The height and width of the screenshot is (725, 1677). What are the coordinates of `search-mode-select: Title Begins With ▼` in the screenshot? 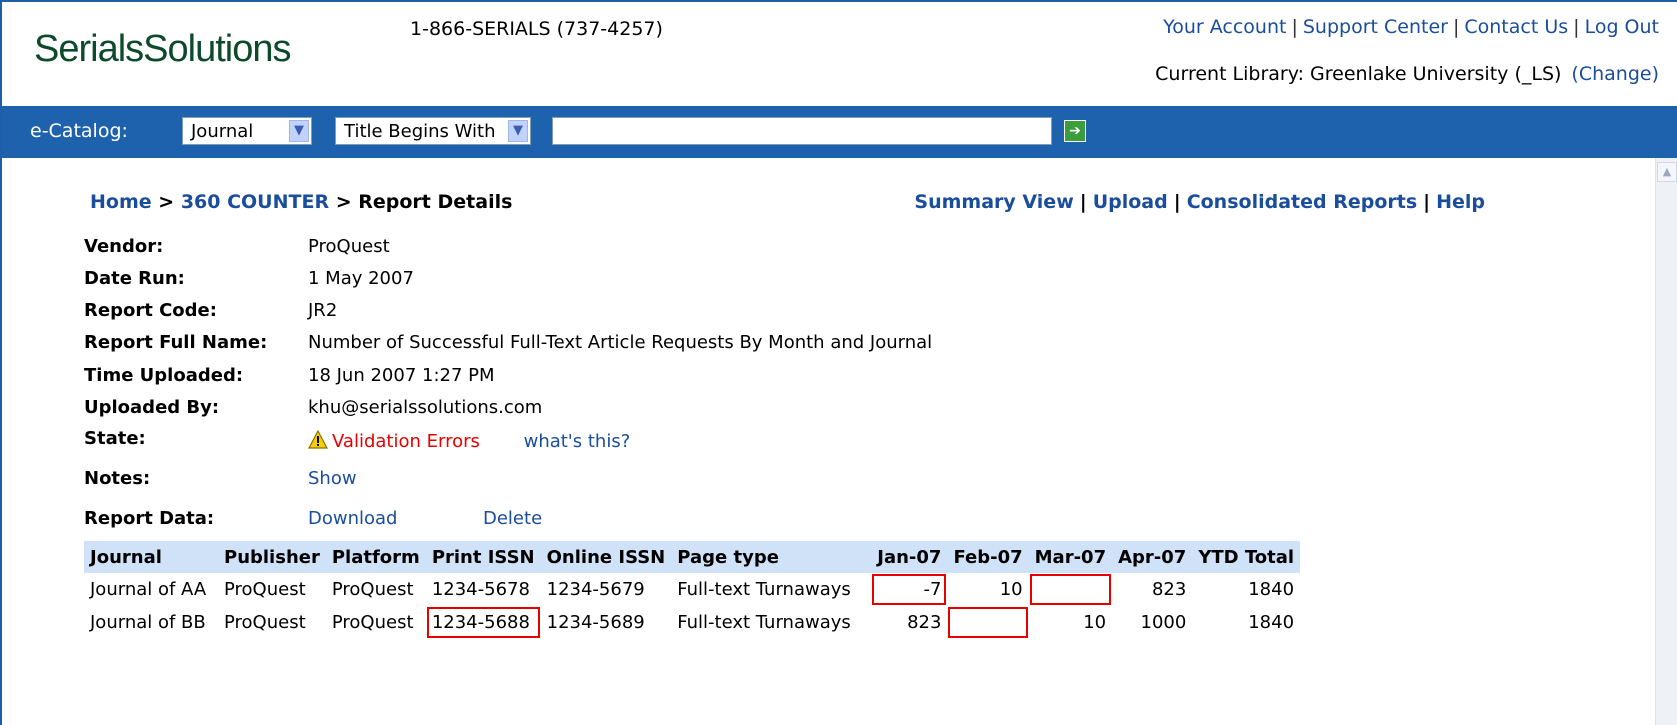 It's located at (433, 131).